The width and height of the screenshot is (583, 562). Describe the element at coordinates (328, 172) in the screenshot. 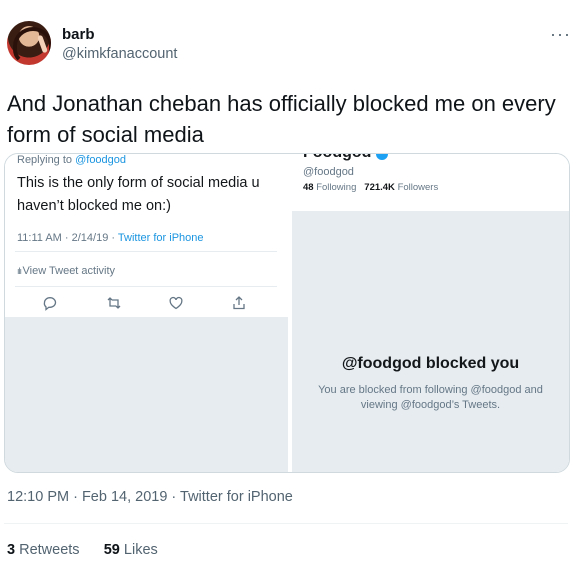

I see `profile-handle: @foodgod` at that location.